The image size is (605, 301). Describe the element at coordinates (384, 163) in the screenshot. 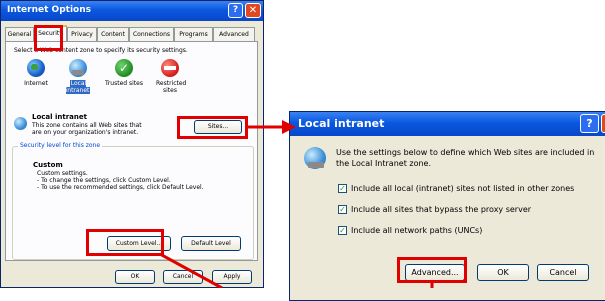

I see `intranet-description-2: the Local Intranet zone.` at that location.